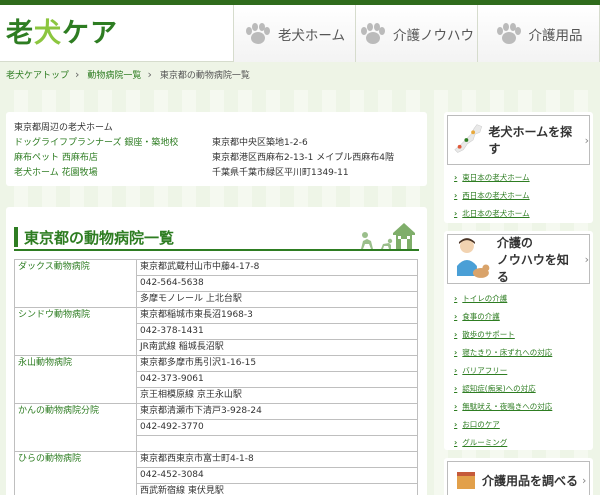  What do you see at coordinates (311, 35) in the screenshot?
I see `nav-label: 老犬ホーム` at bounding box center [311, 35].